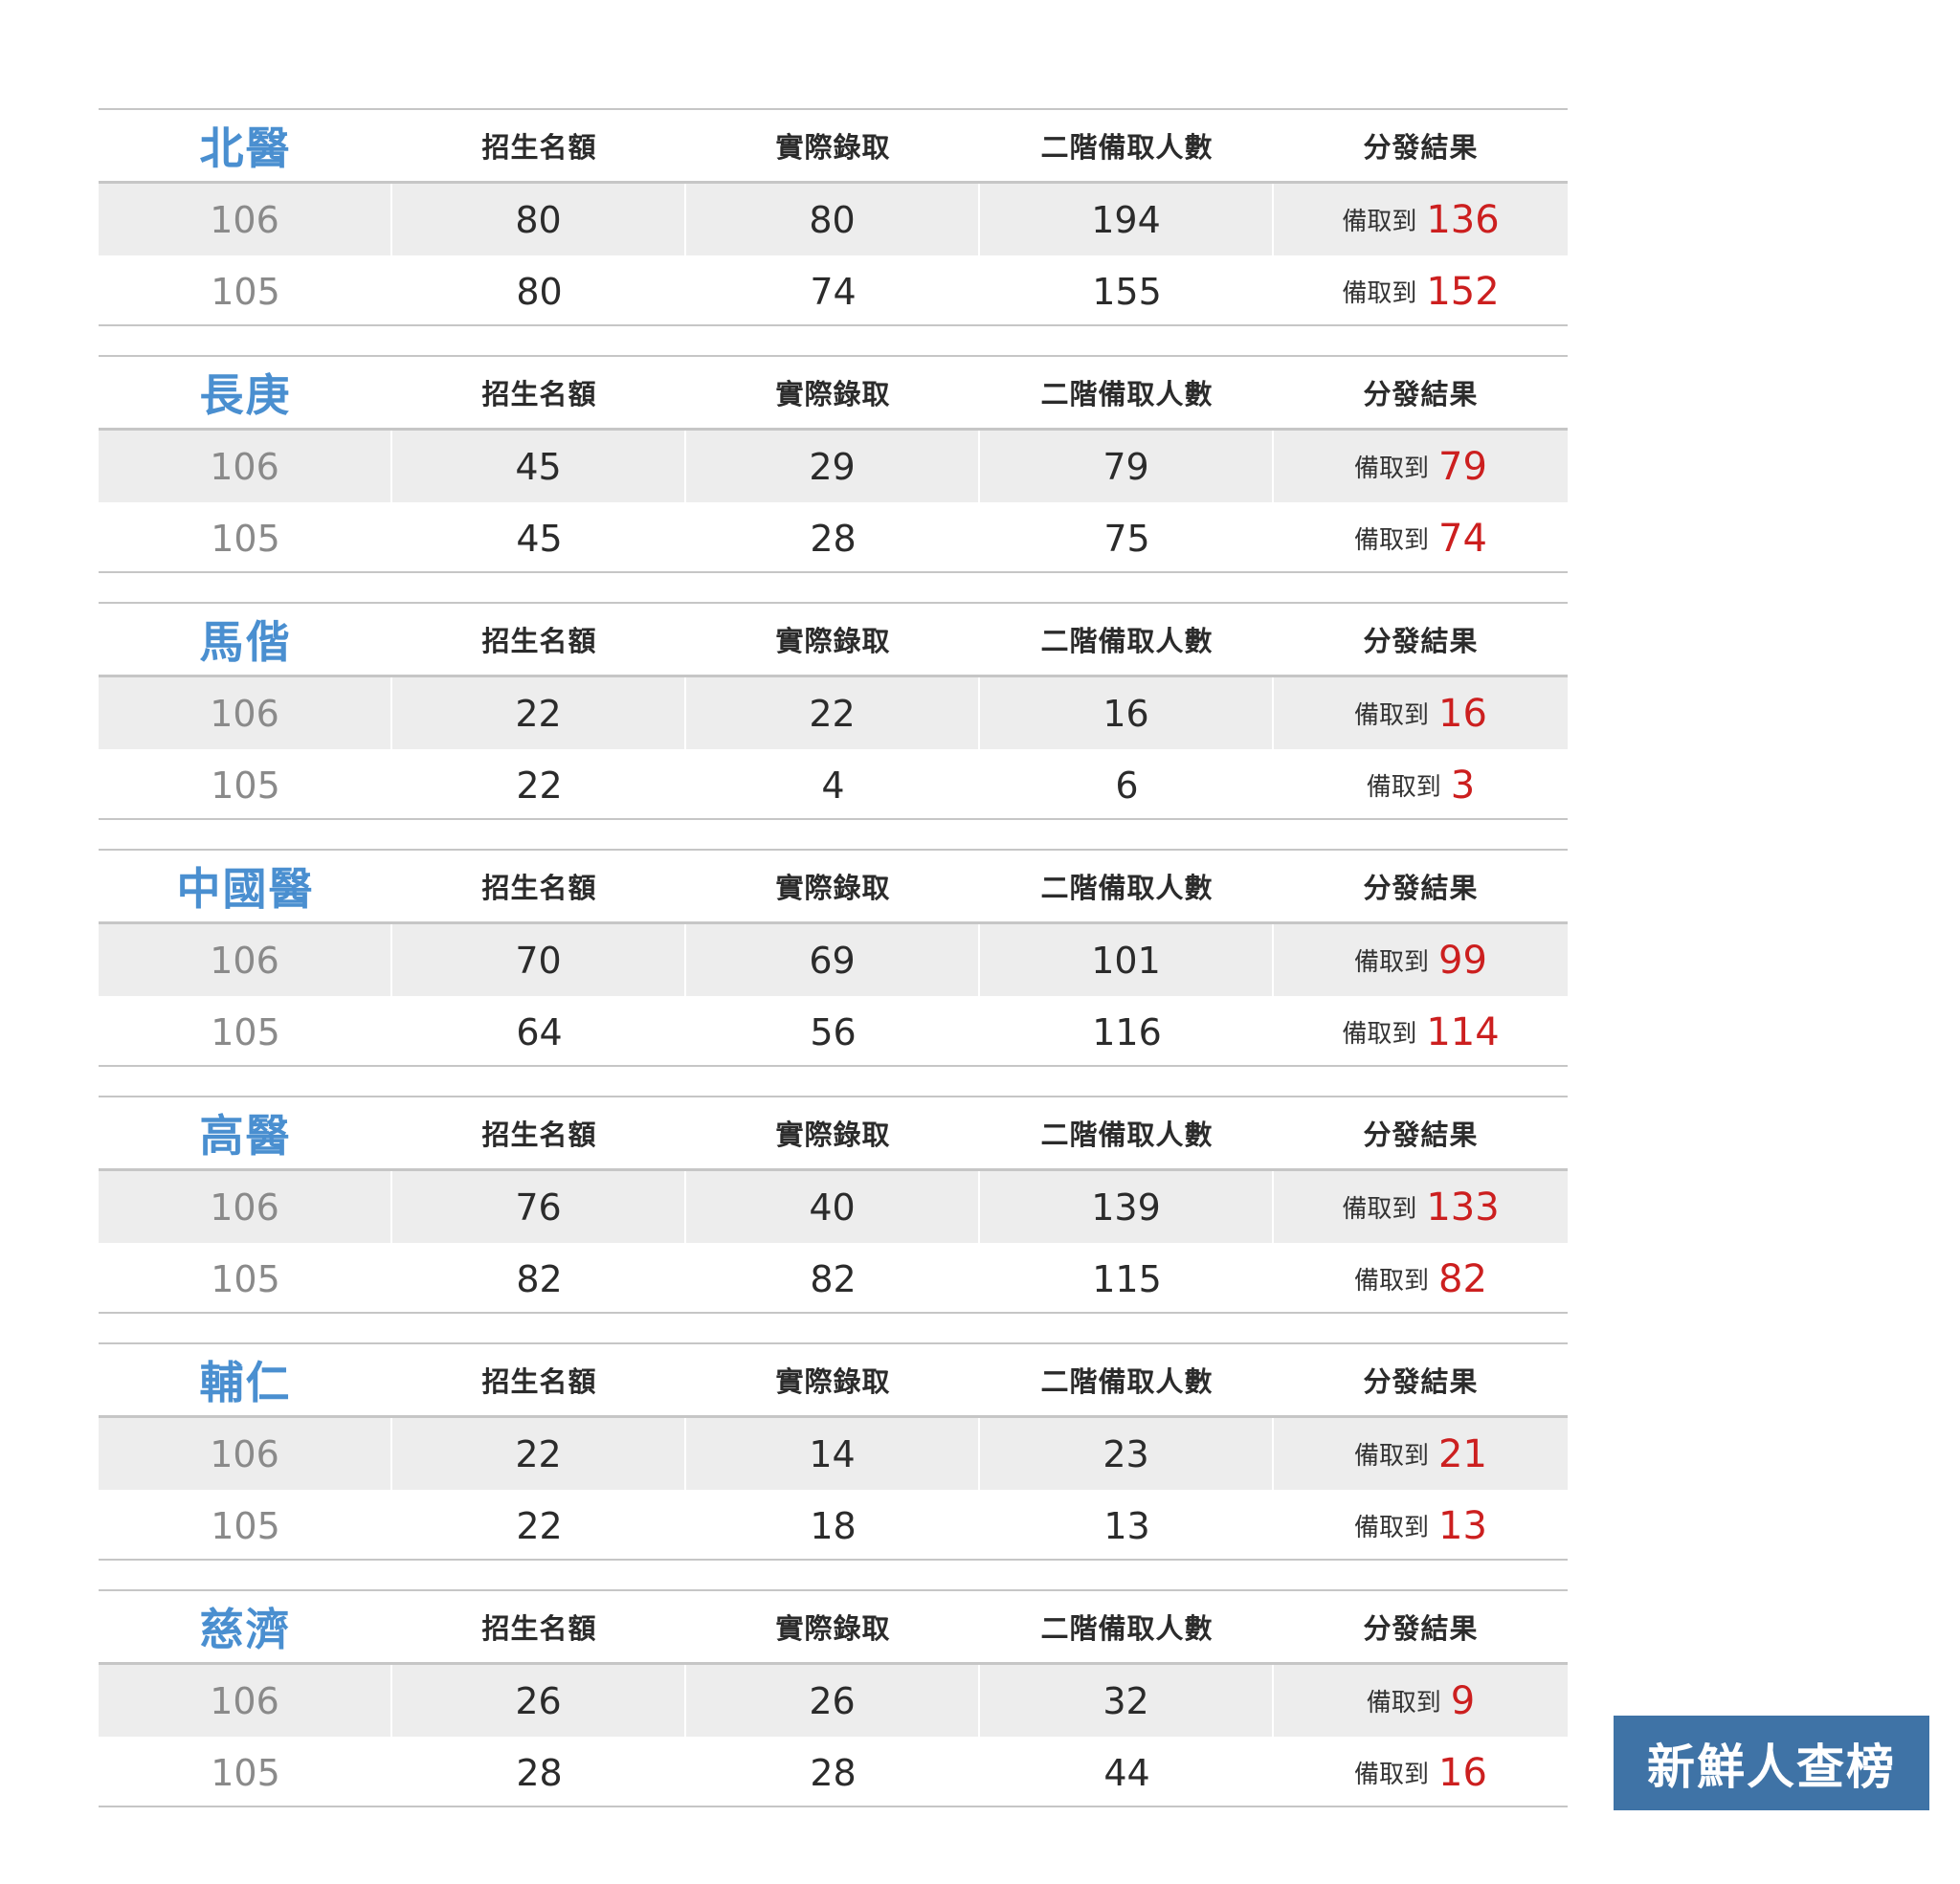 The width and height of the screenshot is (1960, 1884). What do you see at coordinates (1421, 1701) in the screenshot?
I see `result-cell: 備取到 9` at bounding box center [1421, 1701].